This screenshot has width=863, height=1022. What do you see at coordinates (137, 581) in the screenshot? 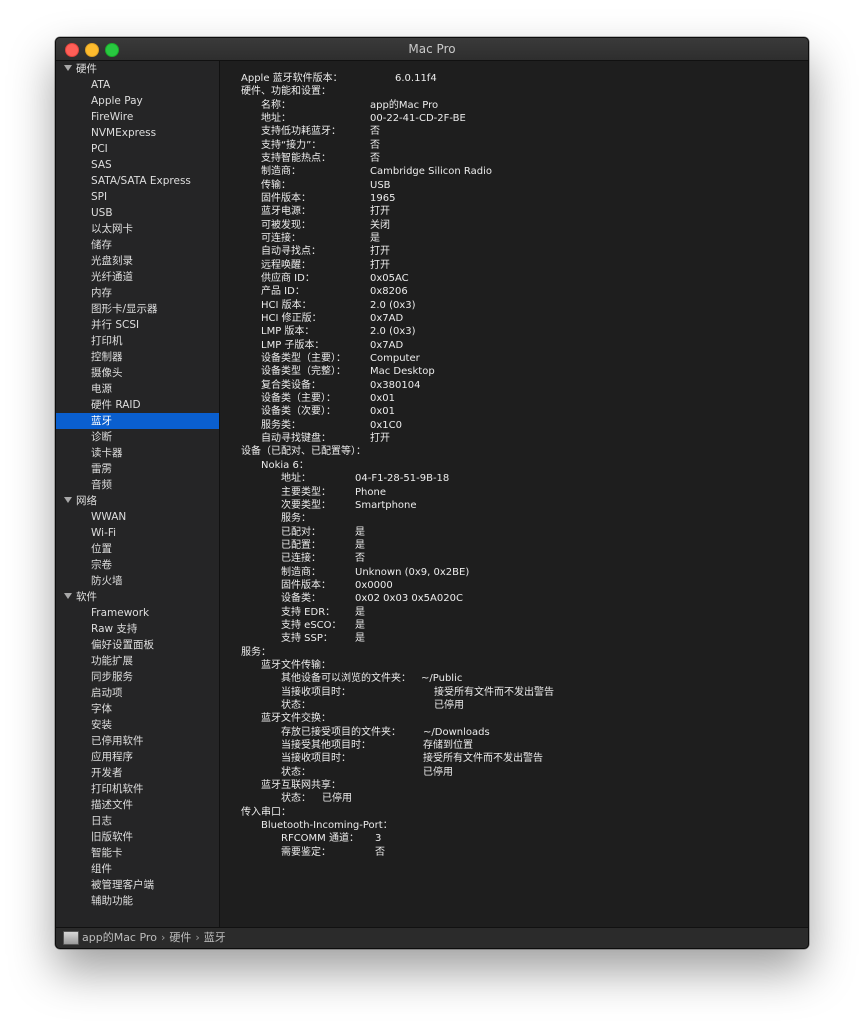
I see `sidebar-item: 防火墙` at bounding box center [137, 581].